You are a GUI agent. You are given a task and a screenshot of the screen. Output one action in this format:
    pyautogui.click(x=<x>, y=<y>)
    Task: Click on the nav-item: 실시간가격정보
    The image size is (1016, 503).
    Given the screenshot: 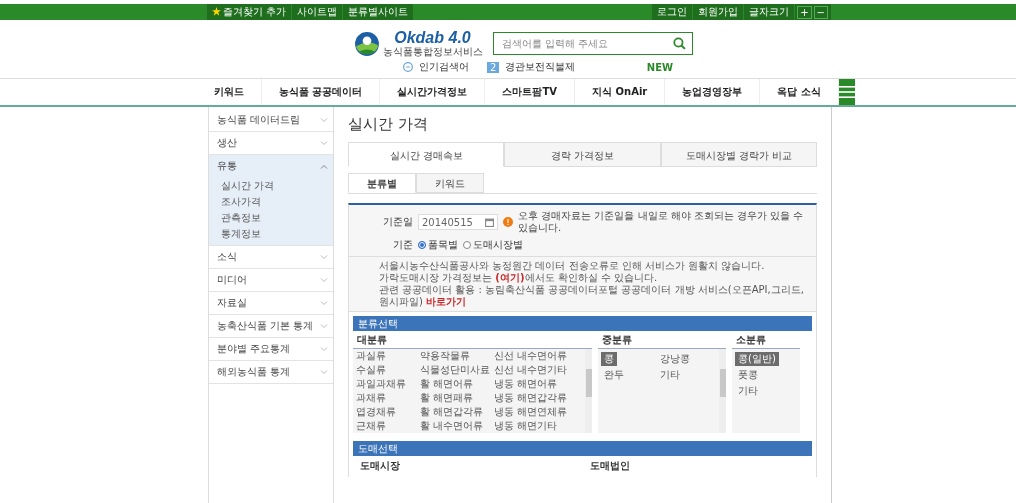 What is the action you would take?
    pyautogui.click(x=433, y=92)
    